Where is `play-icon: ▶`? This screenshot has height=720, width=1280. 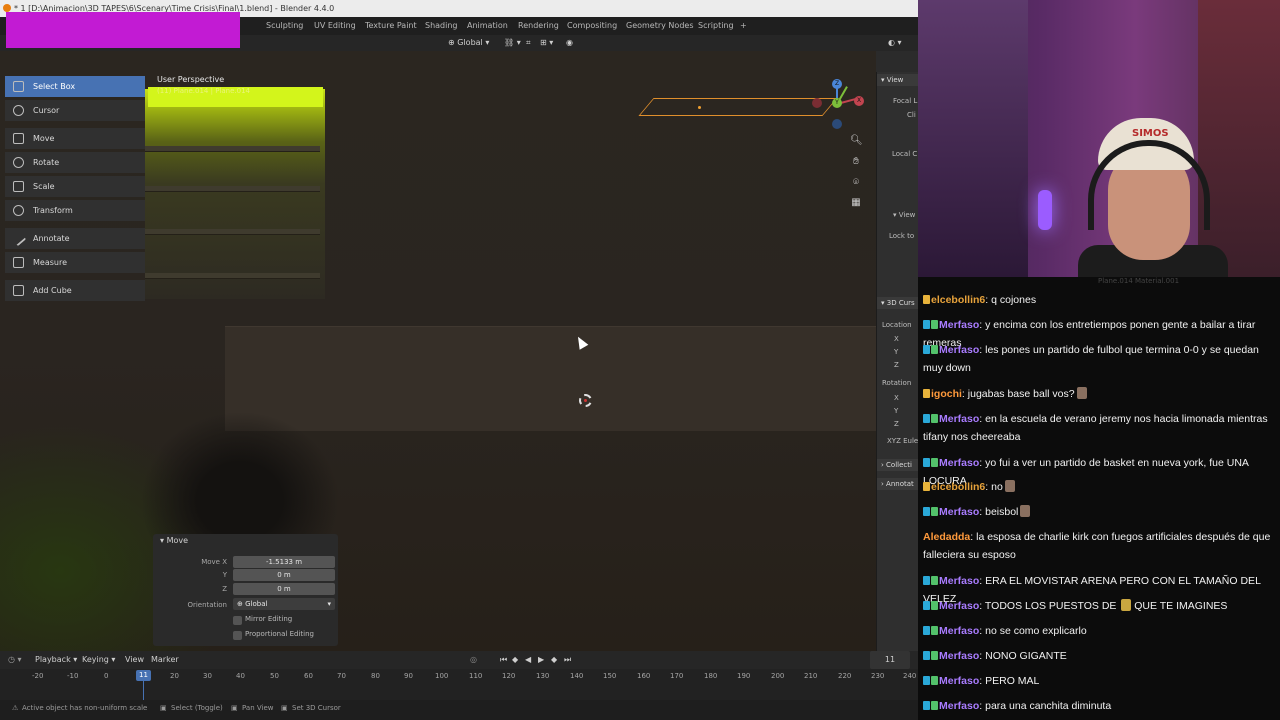 play-icon: ▶ is located at coordinates (541, 660).